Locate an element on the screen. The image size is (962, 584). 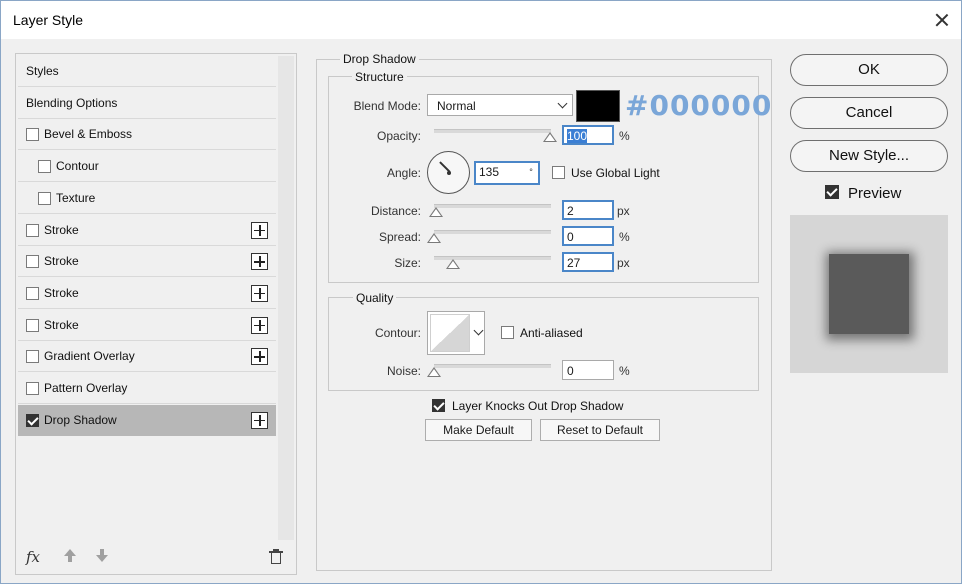
distance-slider is located at coordinates (492, 206).